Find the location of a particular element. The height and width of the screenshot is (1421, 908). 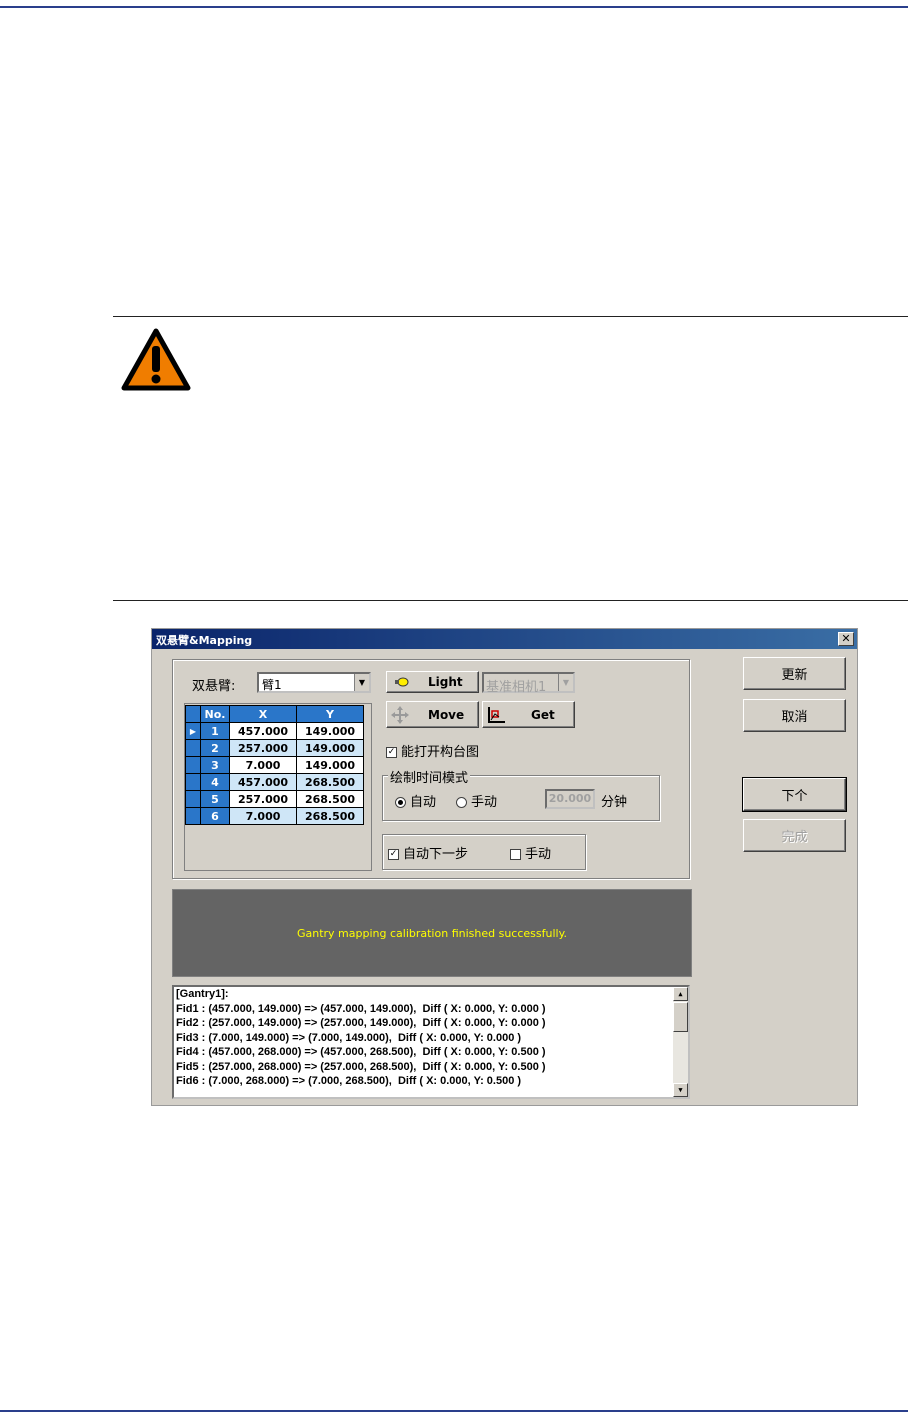

manual-radio: 手动 is located at coordinates (476, 800).